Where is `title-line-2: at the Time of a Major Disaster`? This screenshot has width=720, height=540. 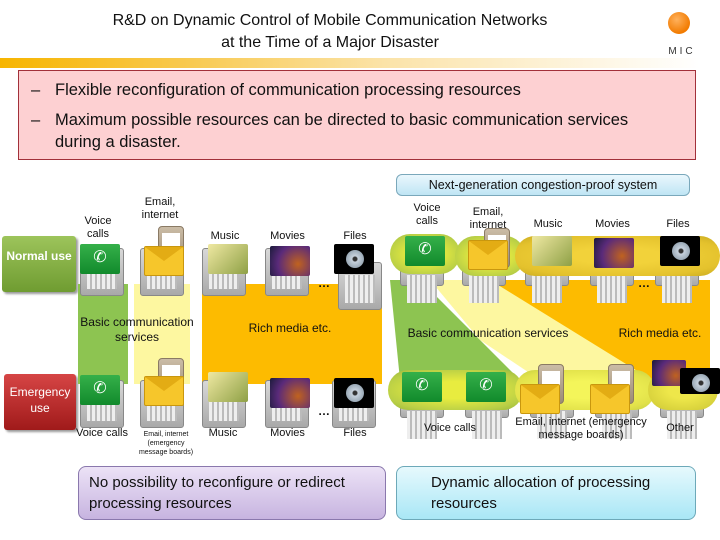 title-line-2: at the Time of a Major Disaster is located at coordinates (330, 42).